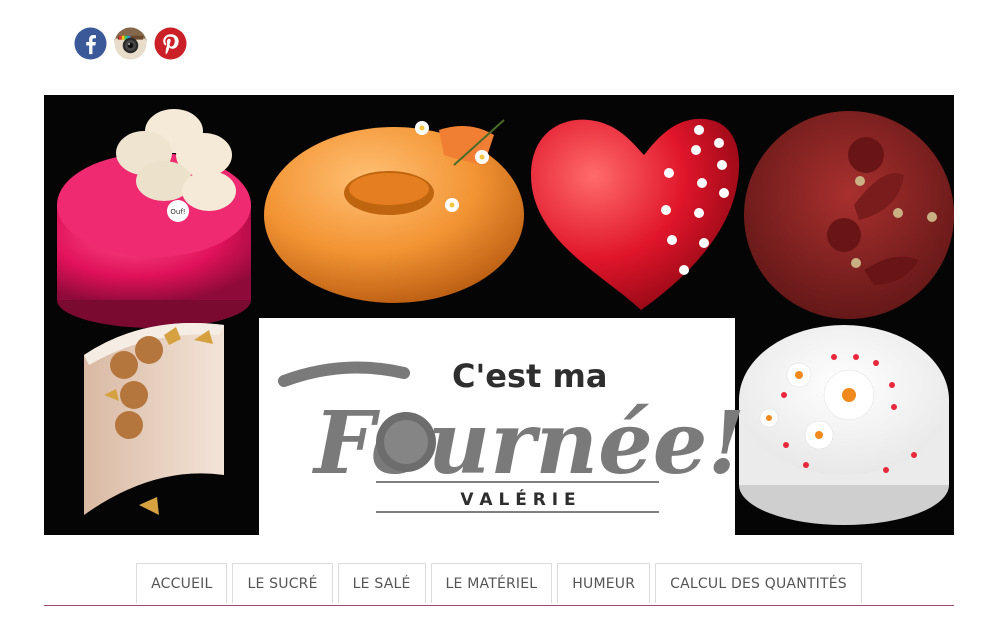  I want to click on nav-item-le-sucre: LE SUCRÉ, so click(282, 583).